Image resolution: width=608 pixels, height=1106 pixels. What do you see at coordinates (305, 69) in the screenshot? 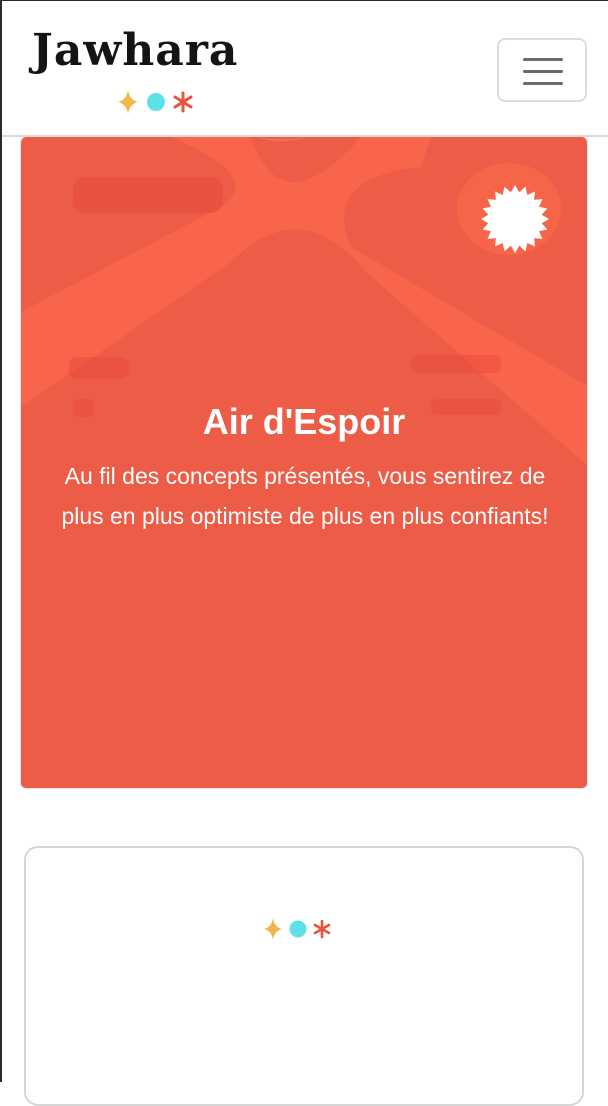
I see `top-navbar: Jawhara` at bounding box center [305, 69].